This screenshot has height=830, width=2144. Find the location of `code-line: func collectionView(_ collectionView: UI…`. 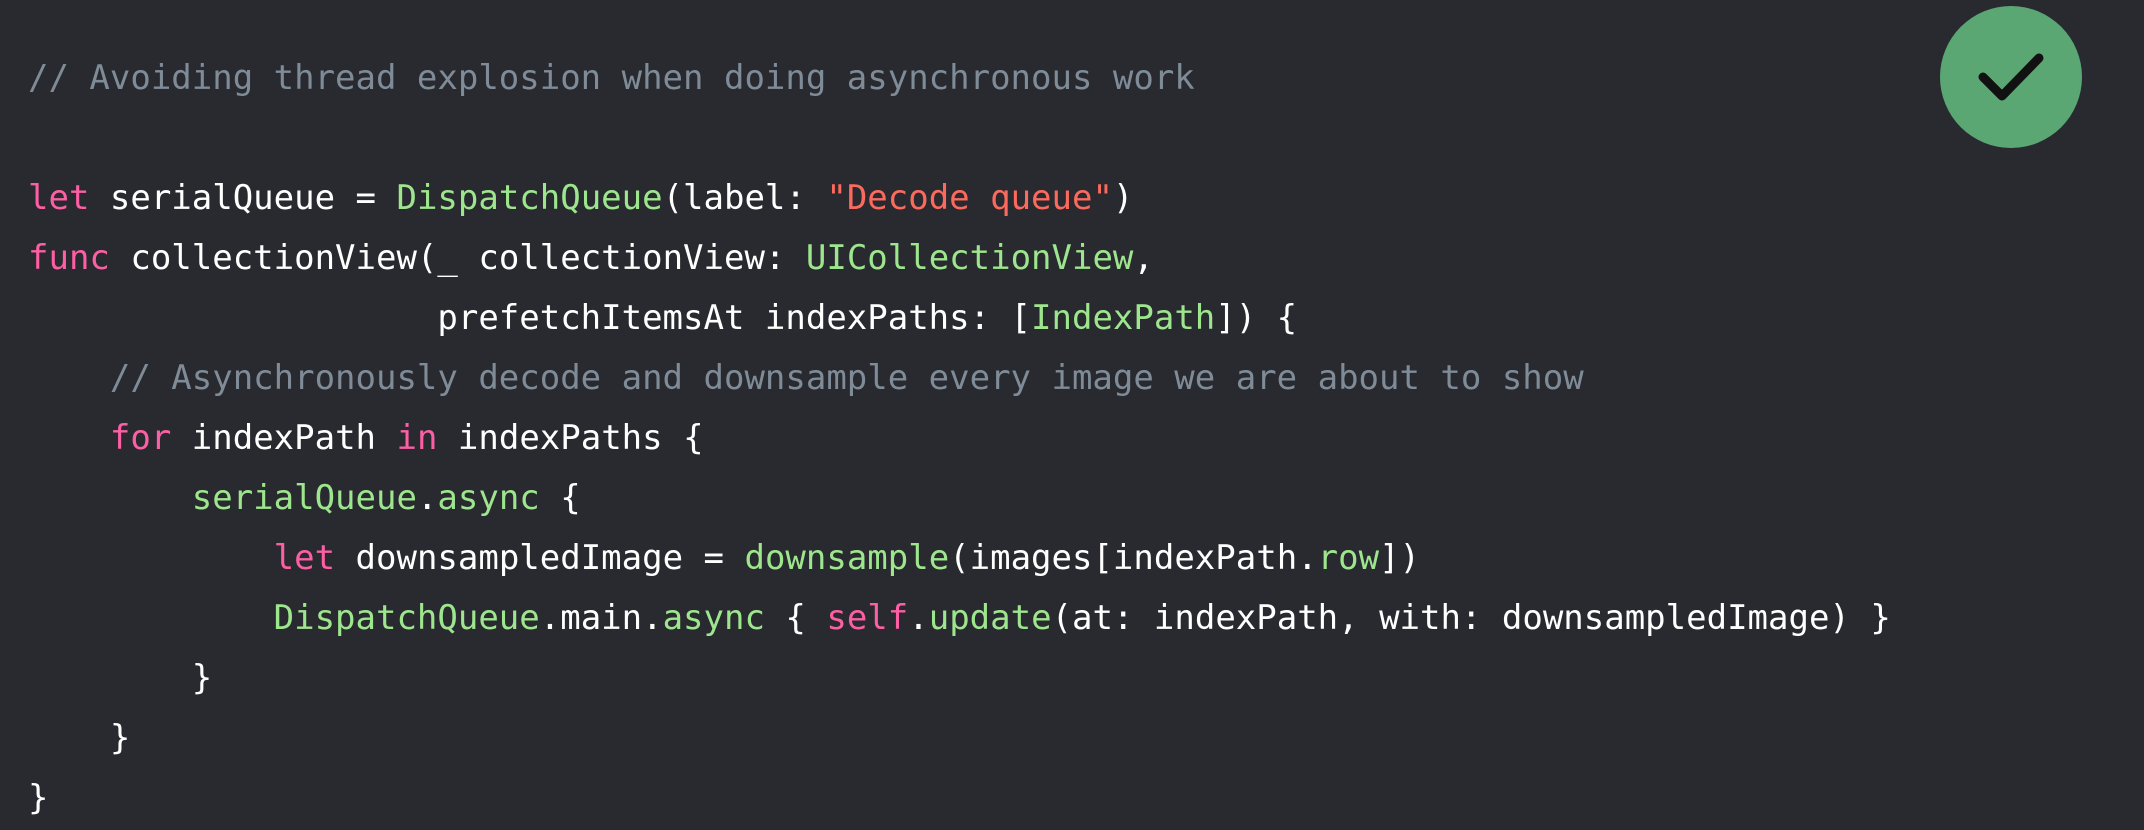

code-line: func collectionView(_ collectionView: UI… is located at coordinates (591, 258).